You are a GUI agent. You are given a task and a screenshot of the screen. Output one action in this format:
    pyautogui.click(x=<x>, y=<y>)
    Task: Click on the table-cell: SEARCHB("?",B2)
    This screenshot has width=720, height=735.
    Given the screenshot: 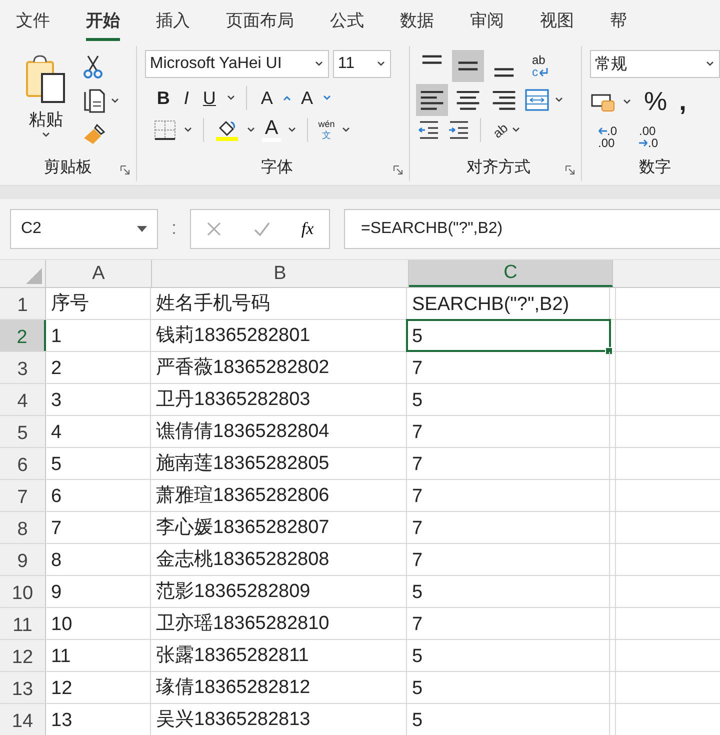 What is the action you would take?
    pyautogui.click(x=508, y=303)
    